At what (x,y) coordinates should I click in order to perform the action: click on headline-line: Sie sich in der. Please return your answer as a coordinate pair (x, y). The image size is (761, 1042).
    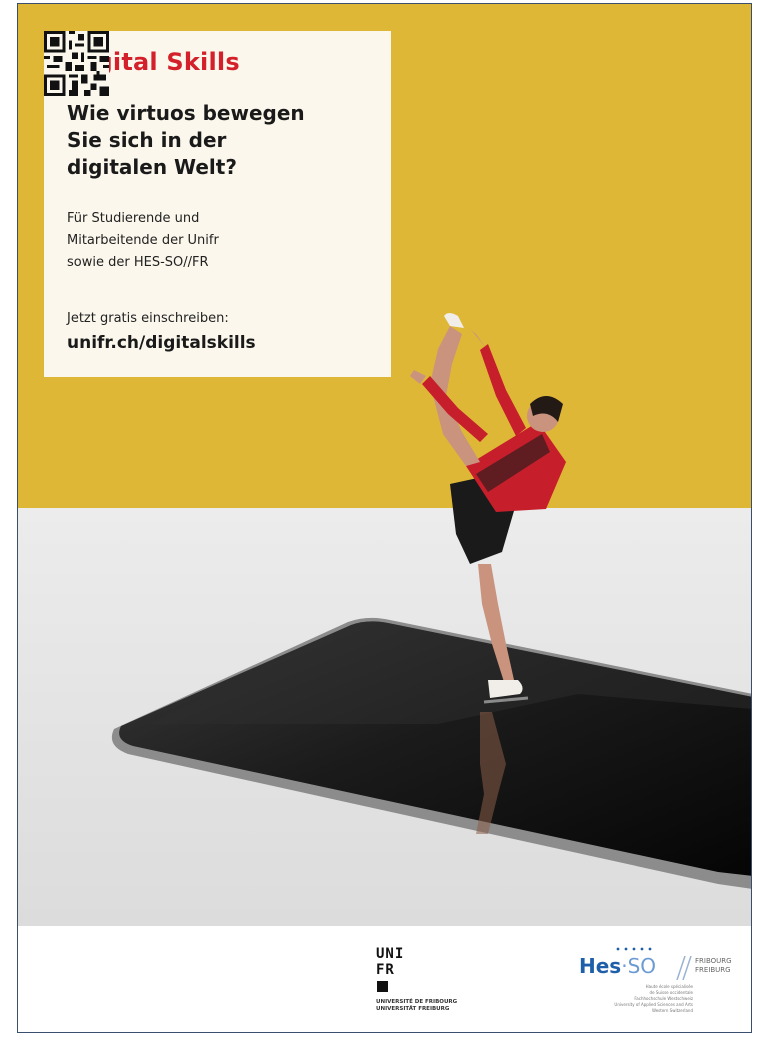
    Looking at the image, I should click on (147, 140).